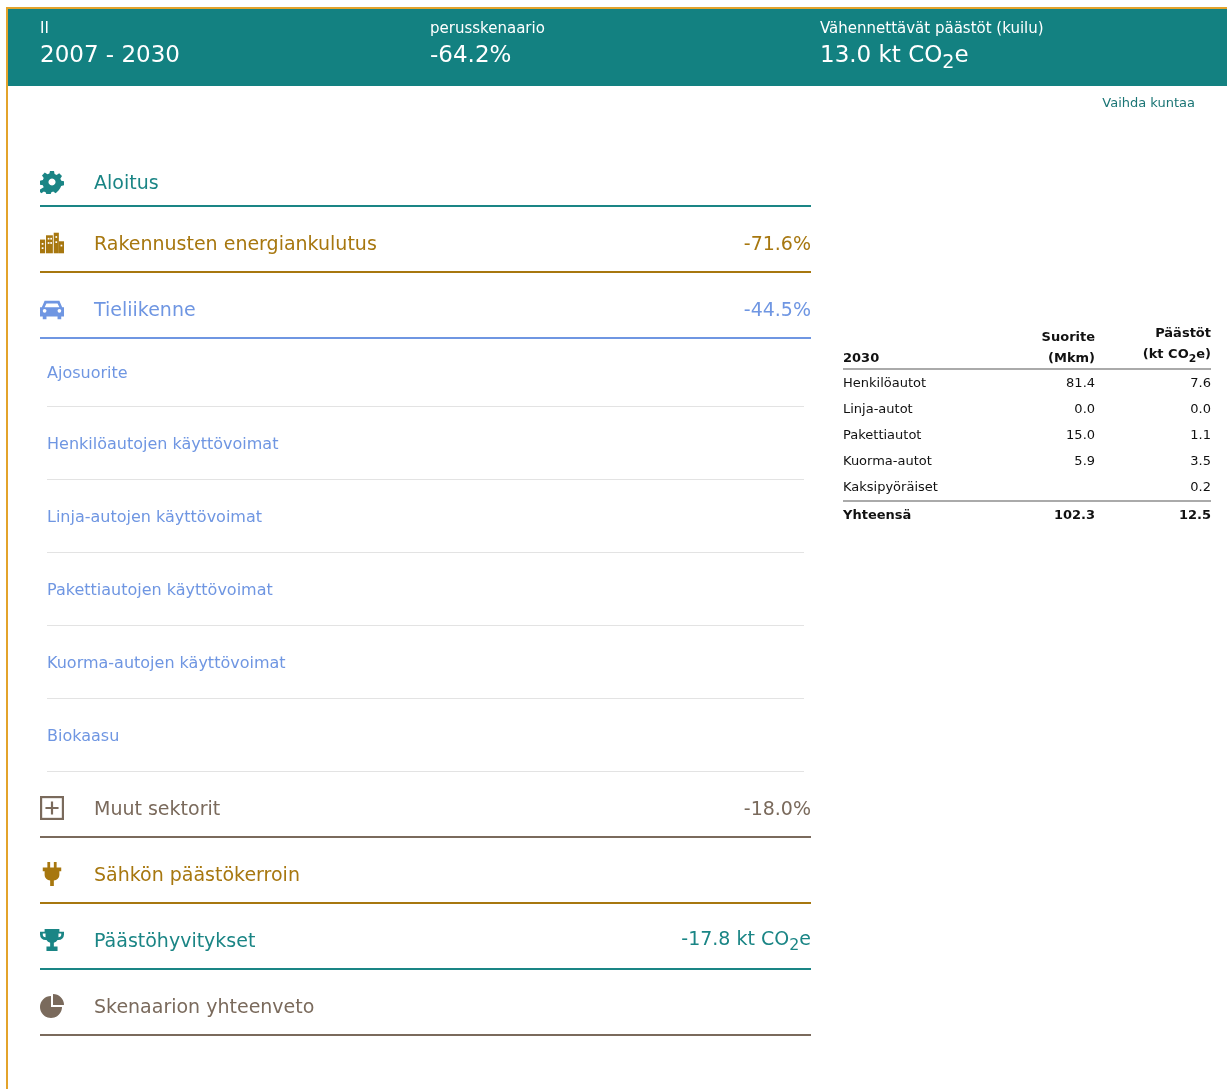 This screenshot has width=1227, height=1089. Describe the element at coordinates (894, 57) in the screenshot. I see `header-value: 13.0 kt CO$_{2}$e` at that location.